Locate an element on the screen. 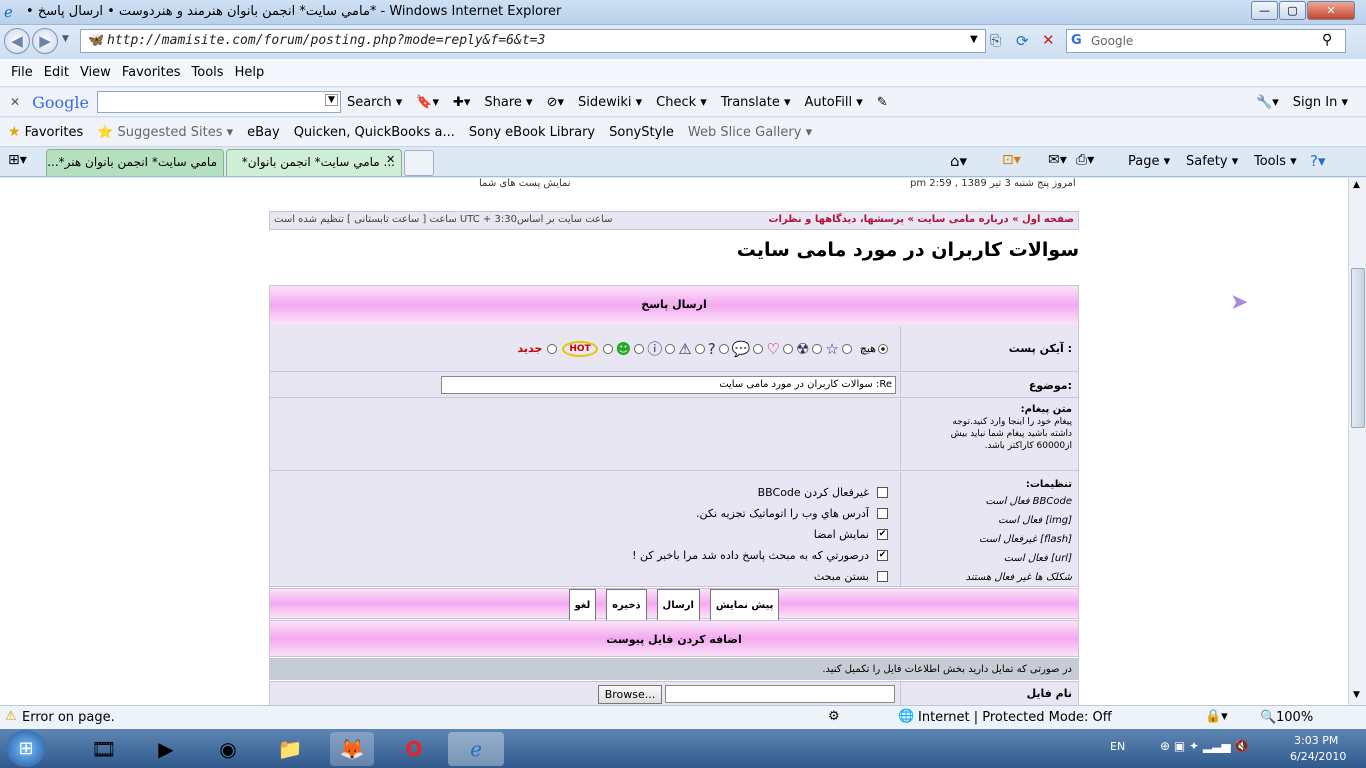  search-input: Google is located at coordinates (1206, 41).